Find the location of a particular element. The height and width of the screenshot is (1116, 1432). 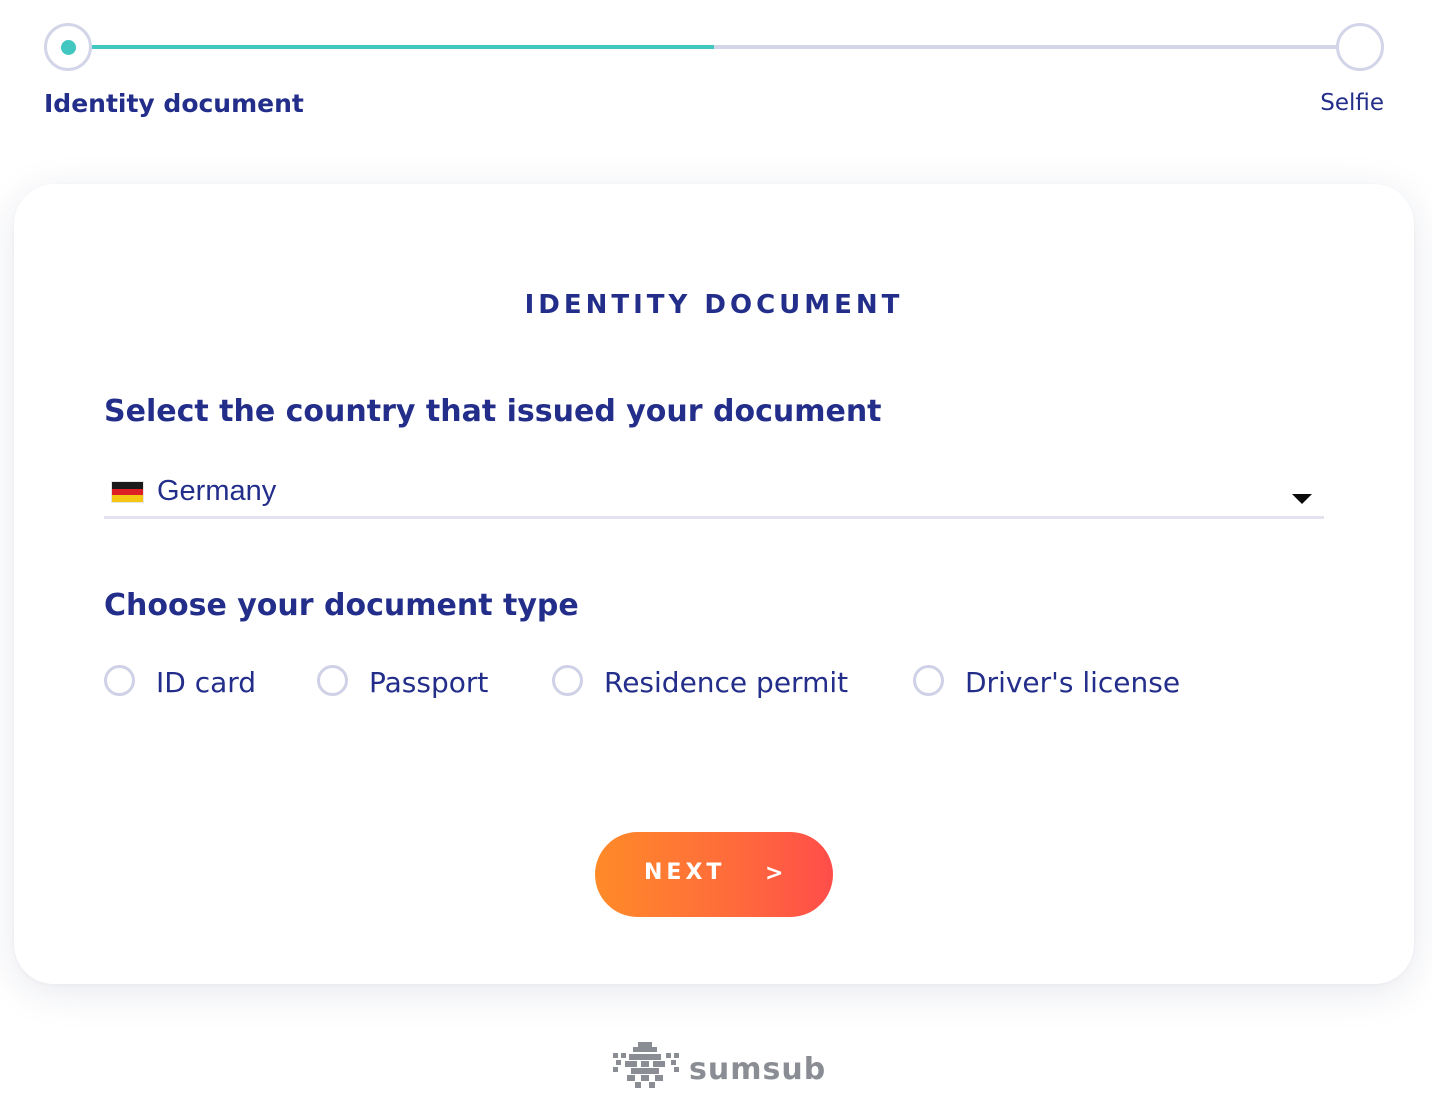

sumsub-logo: sumsub is located at coordinates (720, 1067).